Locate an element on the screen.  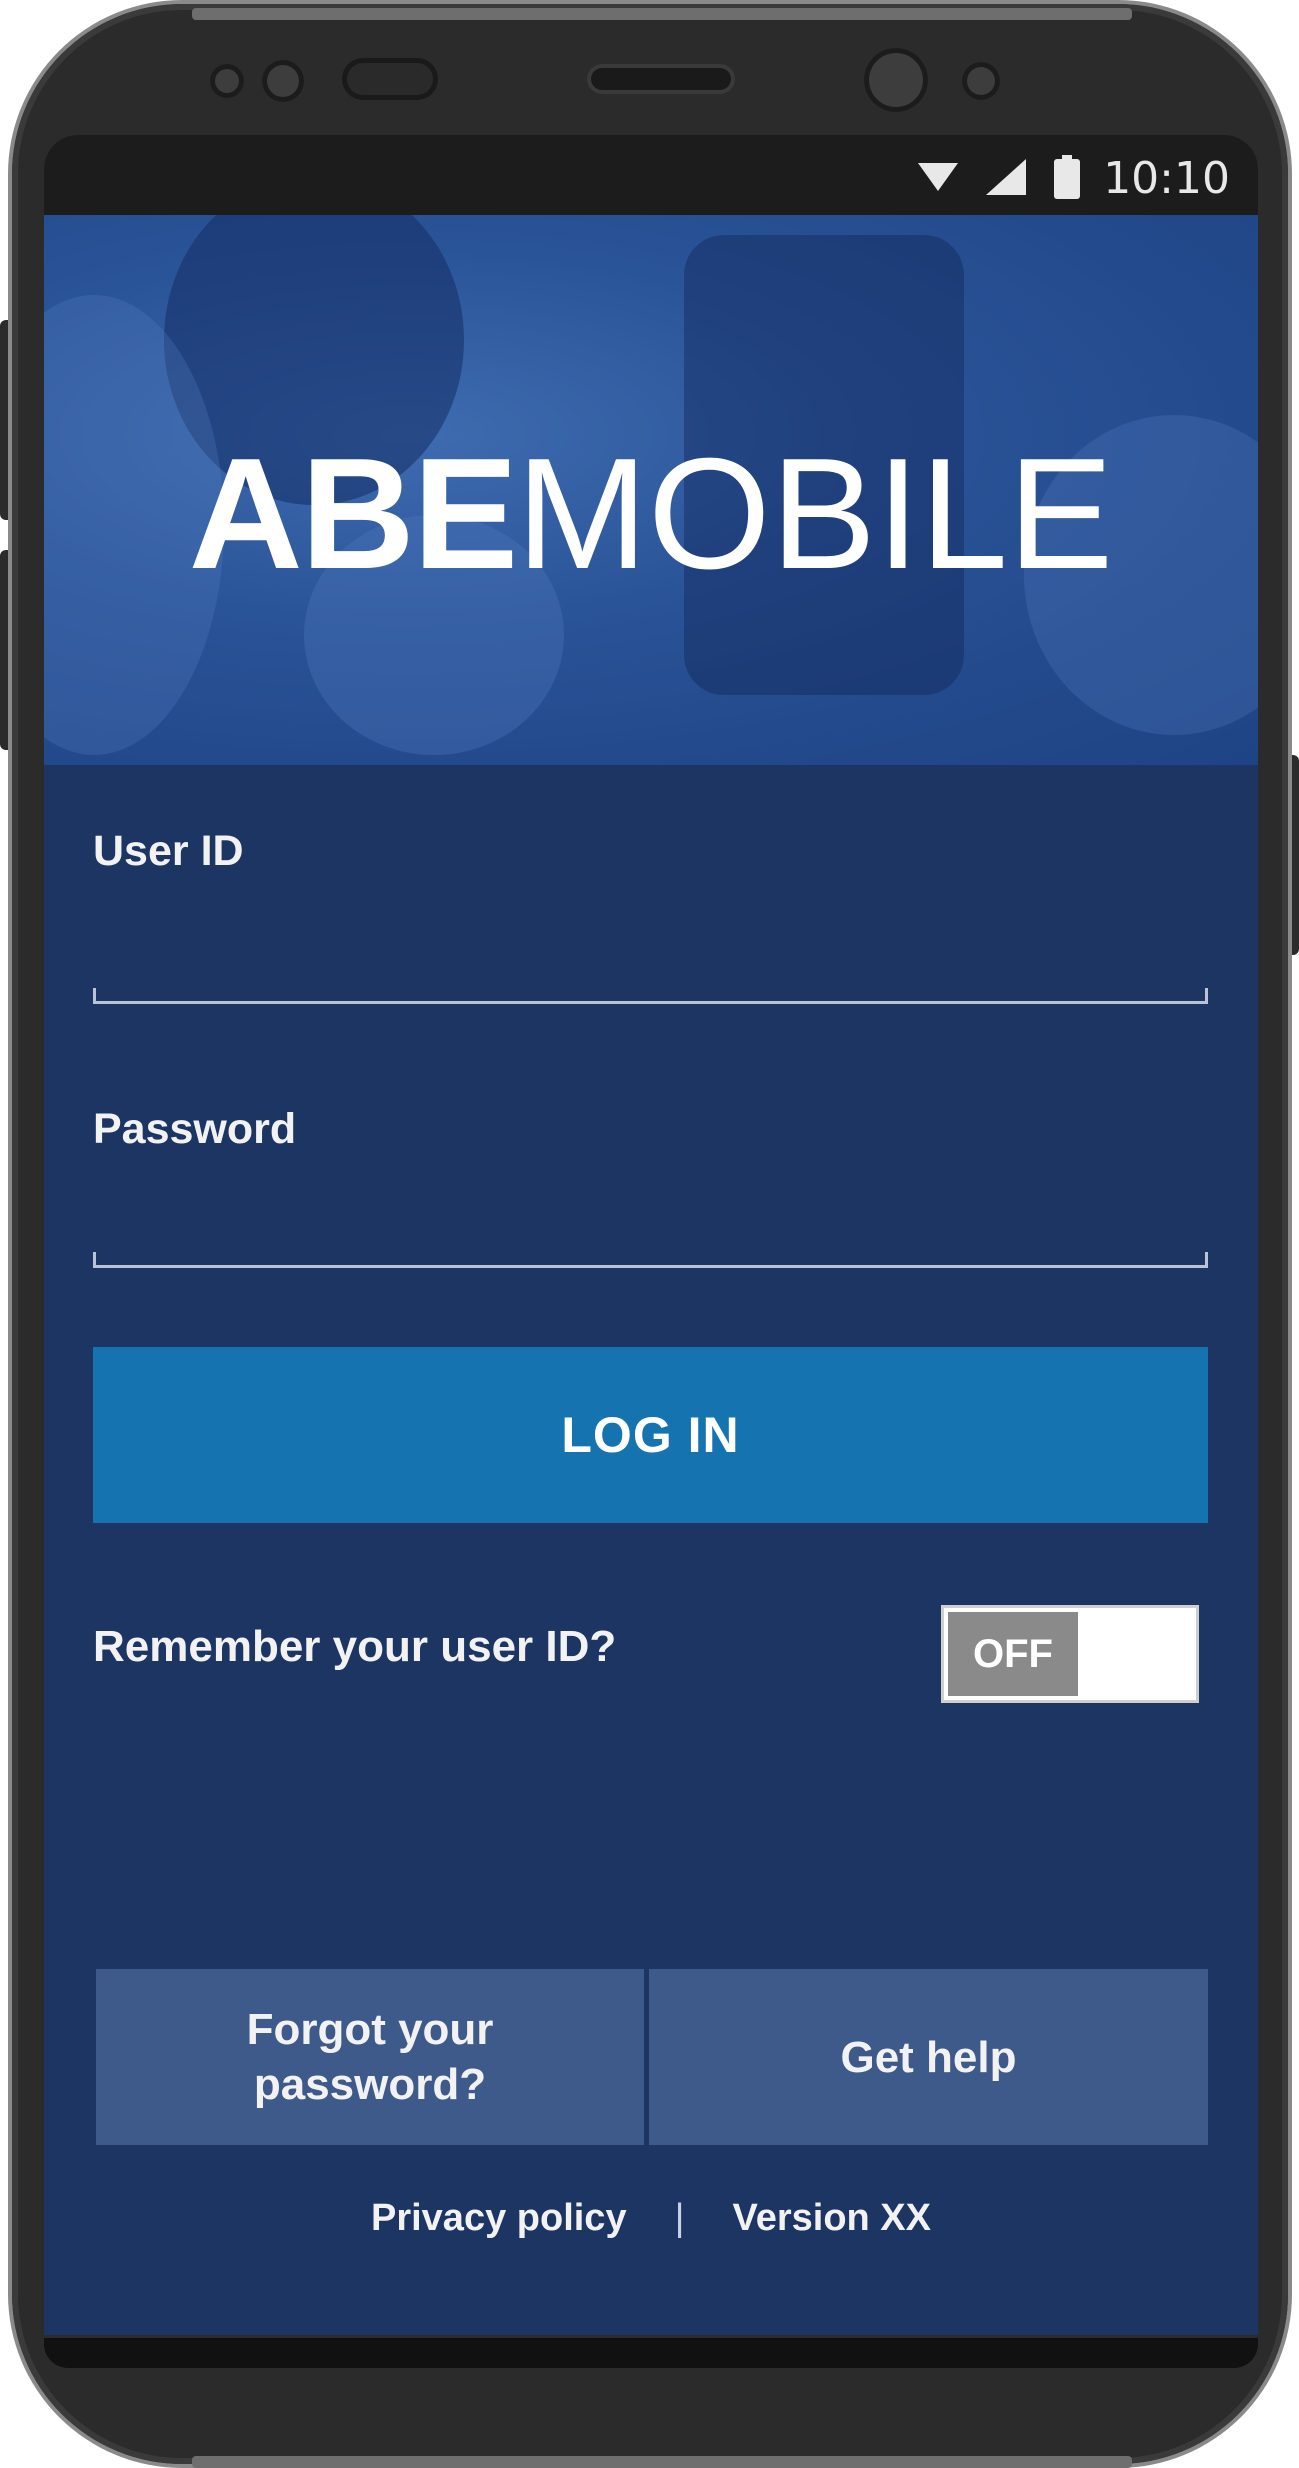
toggle-state-label: OFF is located at coordinates (1013, 1654).